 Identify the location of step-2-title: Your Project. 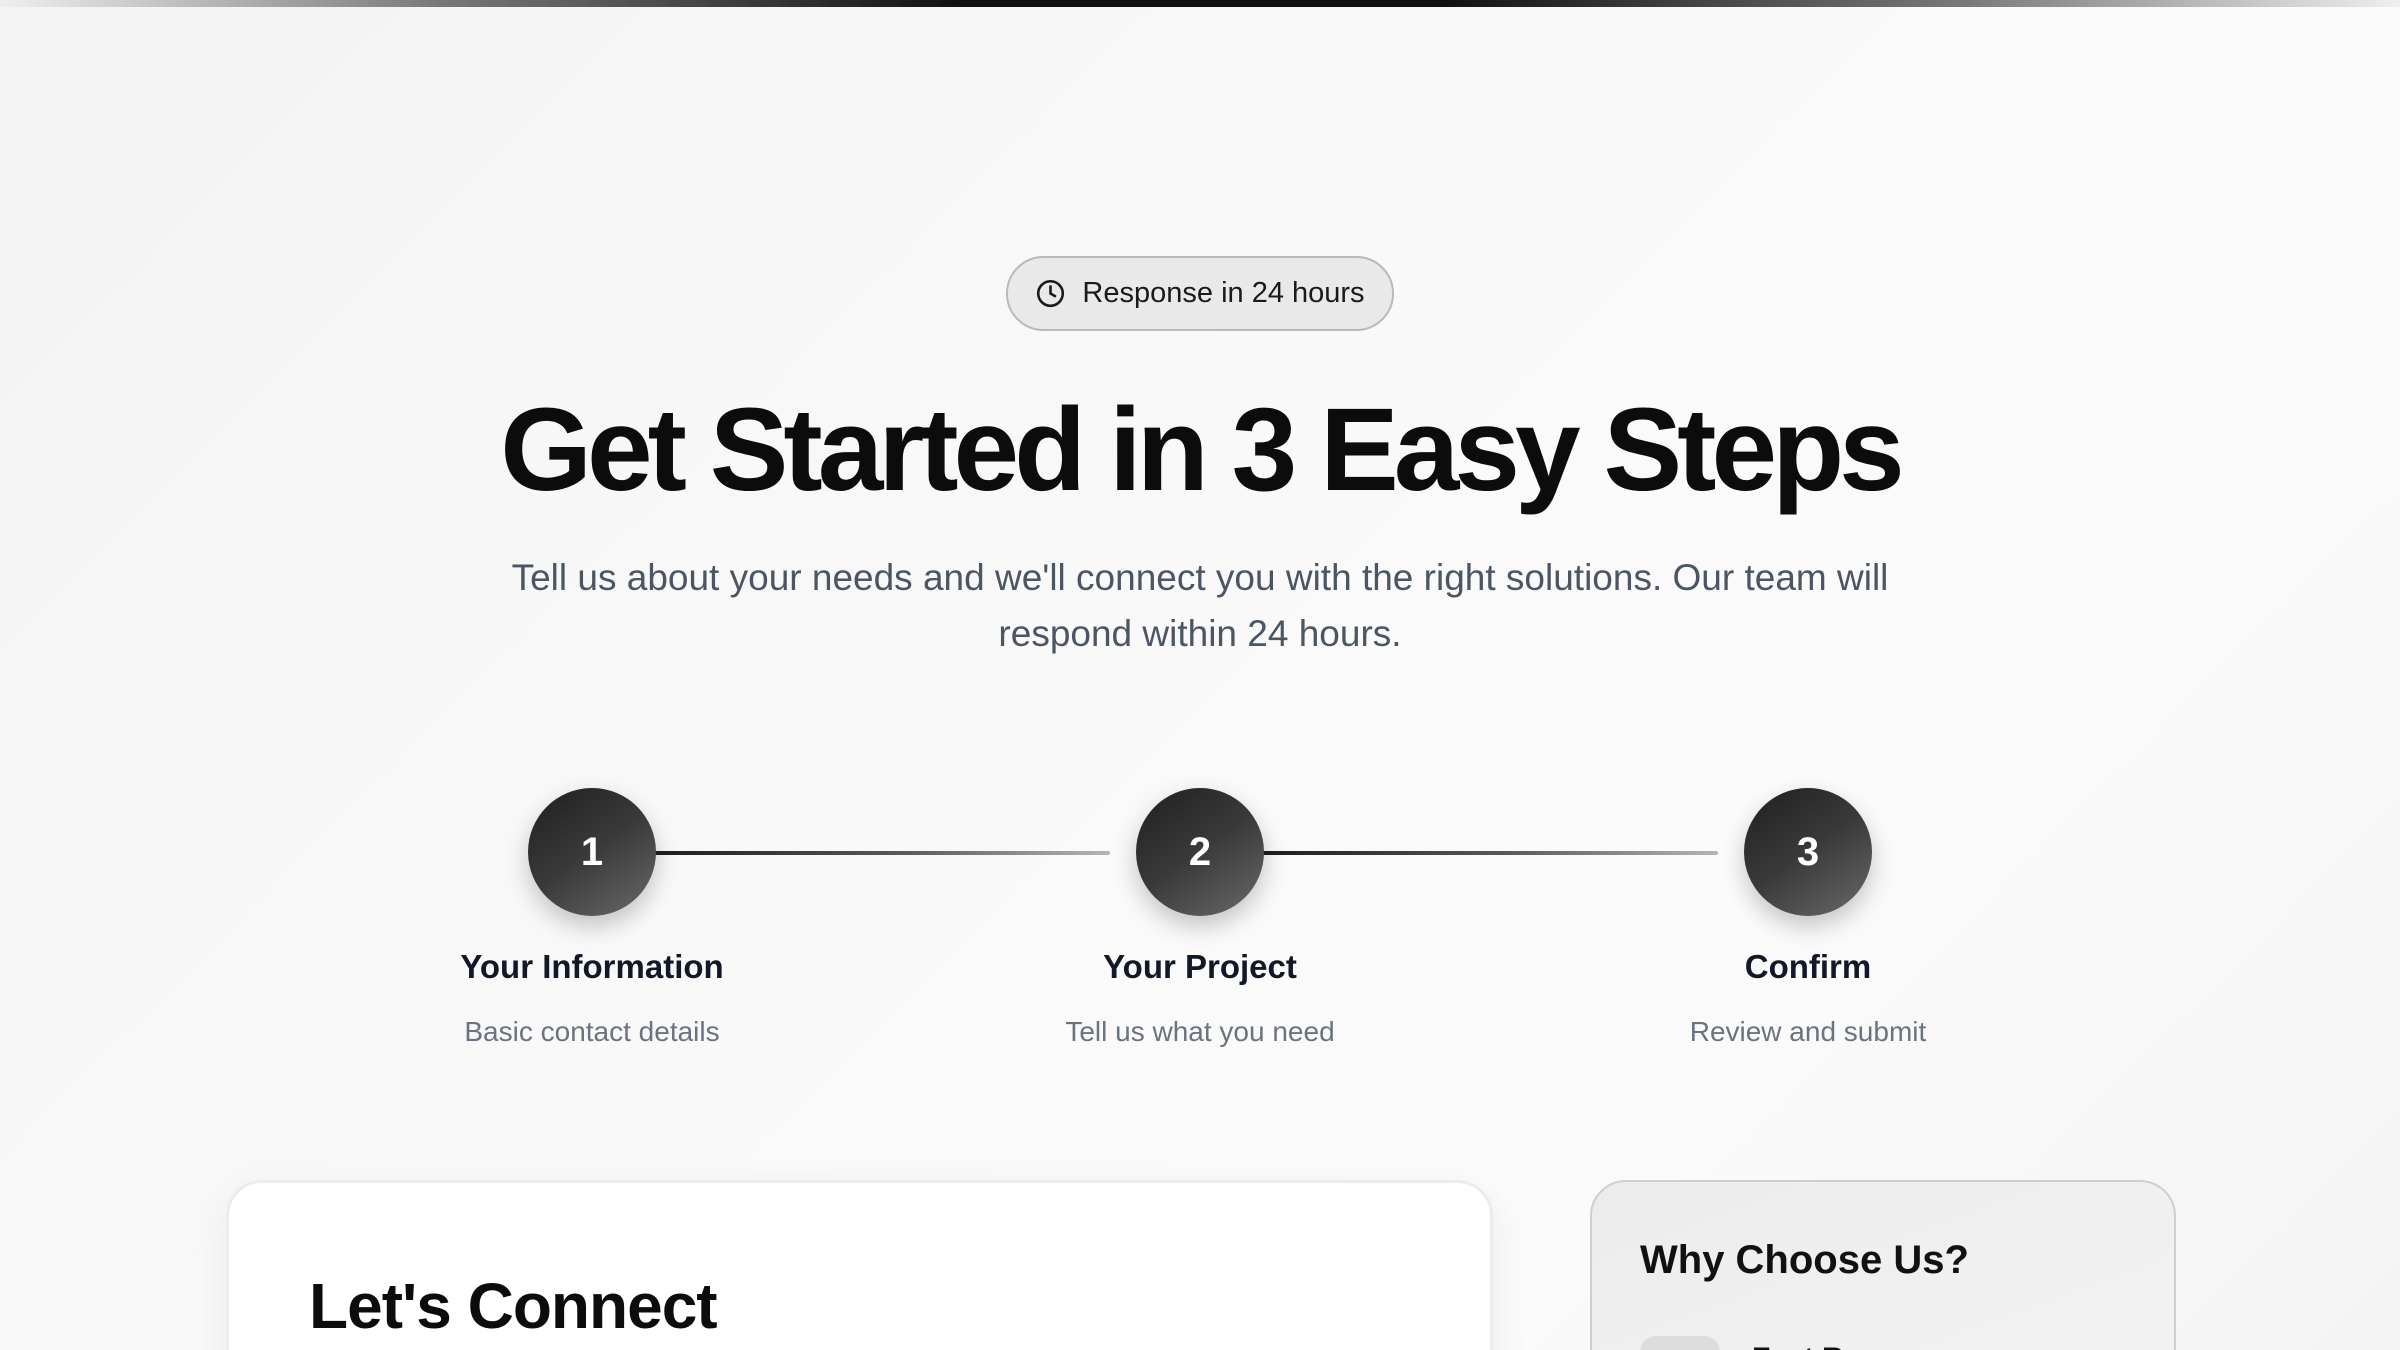
(1200, 966).